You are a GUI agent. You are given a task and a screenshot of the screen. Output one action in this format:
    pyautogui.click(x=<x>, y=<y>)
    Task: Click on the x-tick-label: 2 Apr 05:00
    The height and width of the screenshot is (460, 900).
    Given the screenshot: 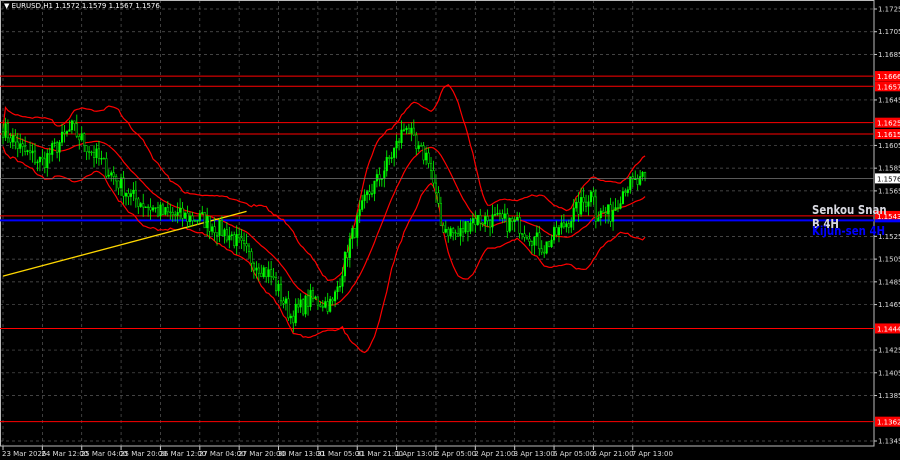 What is the action you would take?
    pyautogui.click(x=455, y=454)
    